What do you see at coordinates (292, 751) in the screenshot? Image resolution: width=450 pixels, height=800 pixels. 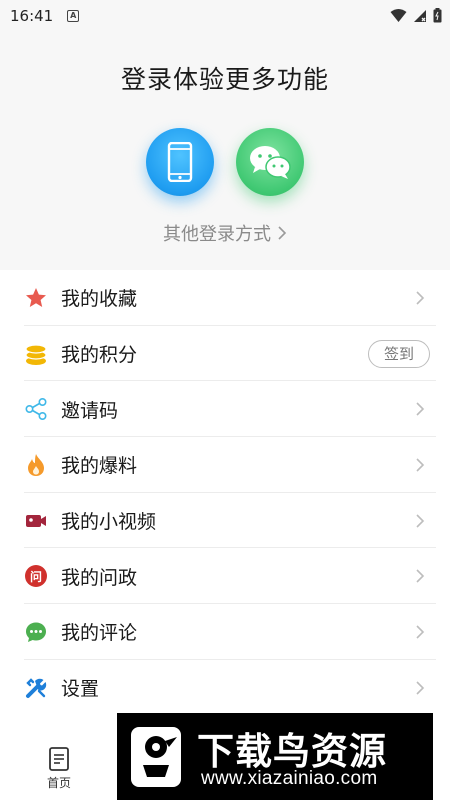 I see `watermark-title: 下载鸟资源` at bounding box center [292, 751].